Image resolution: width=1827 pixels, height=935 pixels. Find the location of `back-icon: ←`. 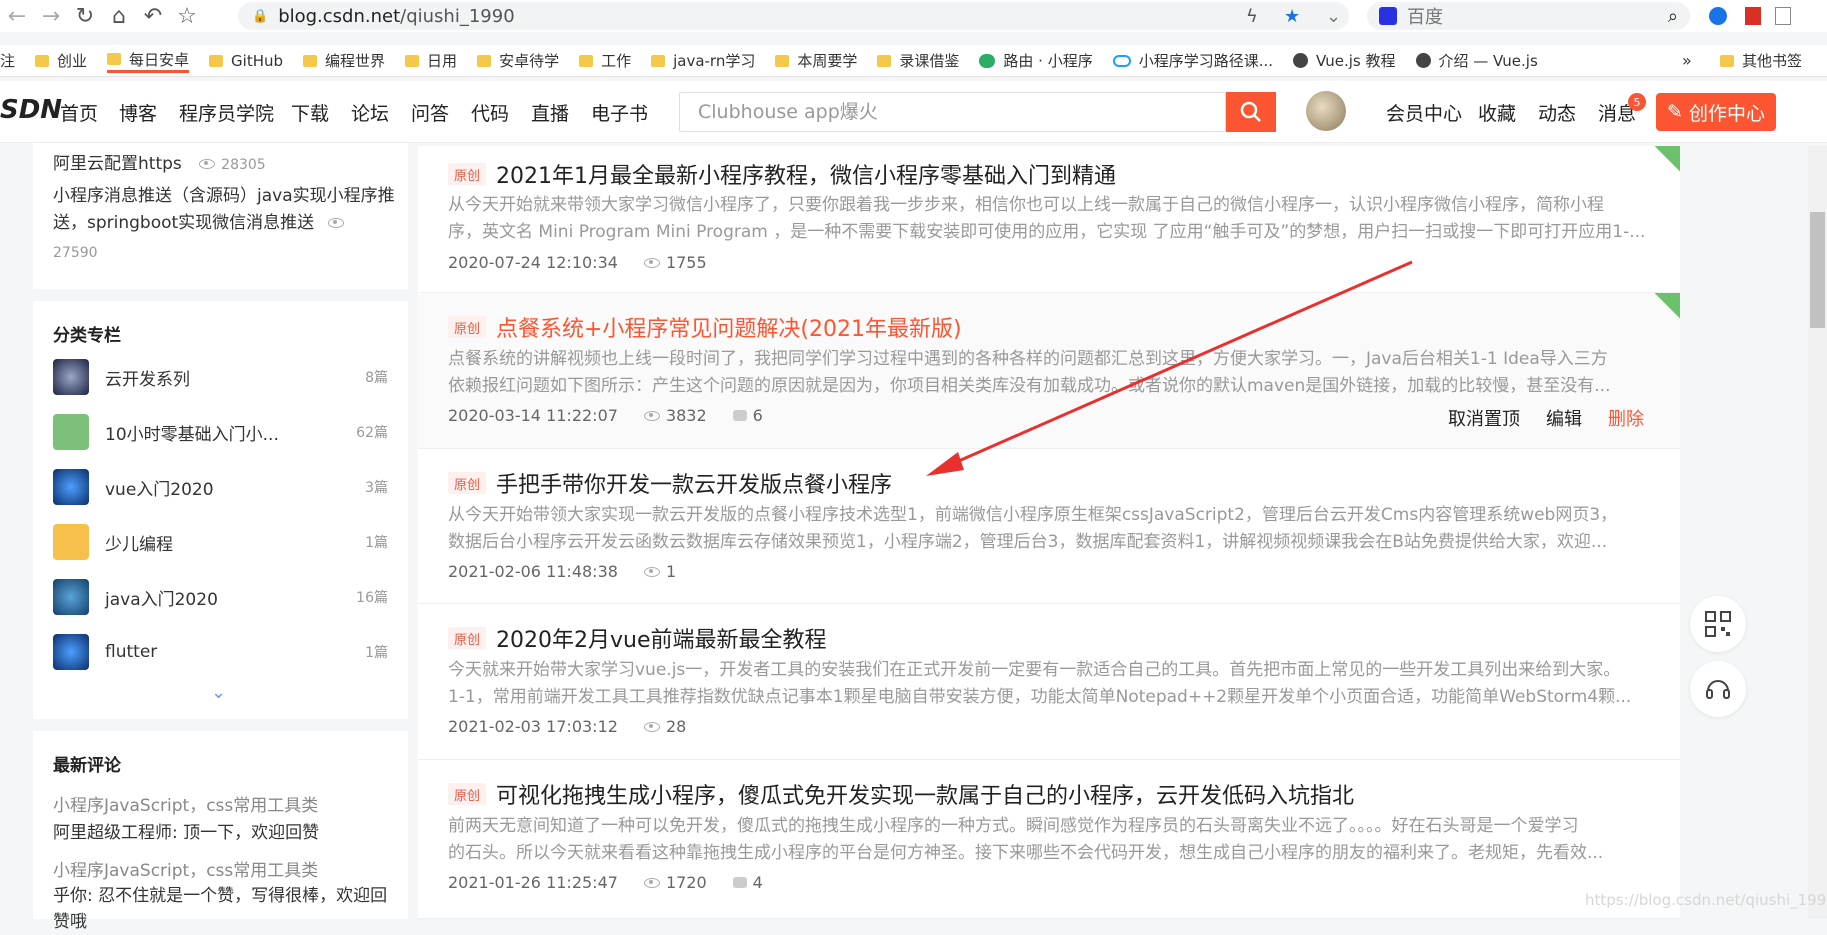

back-icon: ← is located at coordinates (17, 16).